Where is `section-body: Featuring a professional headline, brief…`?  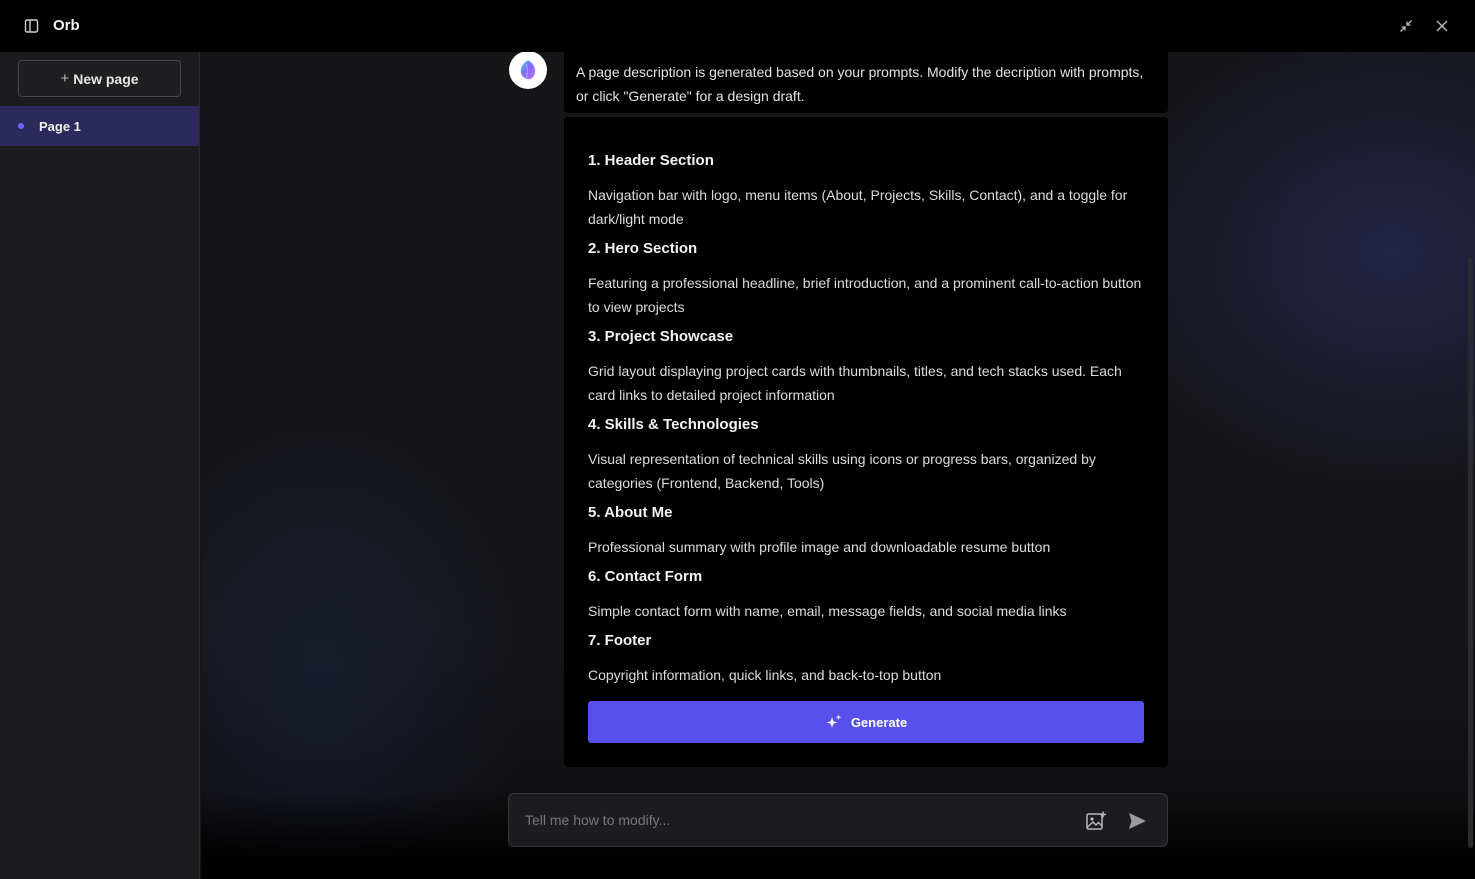
section-body: Featuring a professional headline, brief… is located at coordinates (865, 295).